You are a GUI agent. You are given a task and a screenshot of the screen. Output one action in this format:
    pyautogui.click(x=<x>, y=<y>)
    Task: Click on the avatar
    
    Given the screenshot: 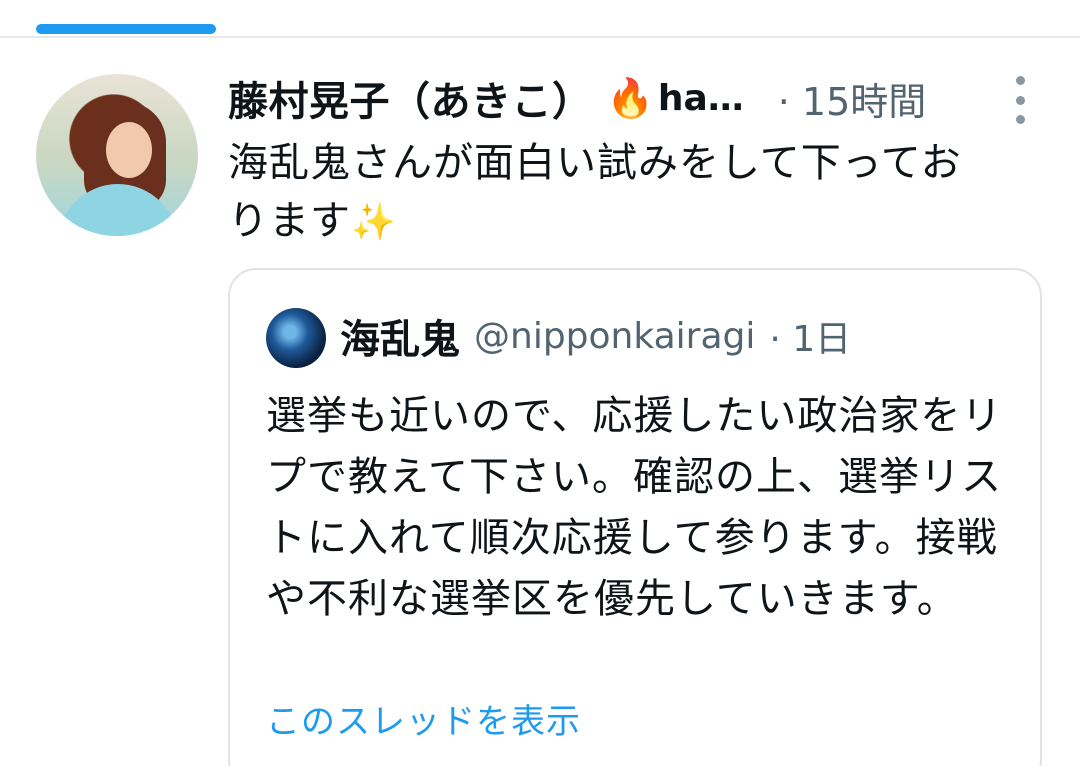 What is the action you would take?
    pyautogui.click(x=117, y=155)
    